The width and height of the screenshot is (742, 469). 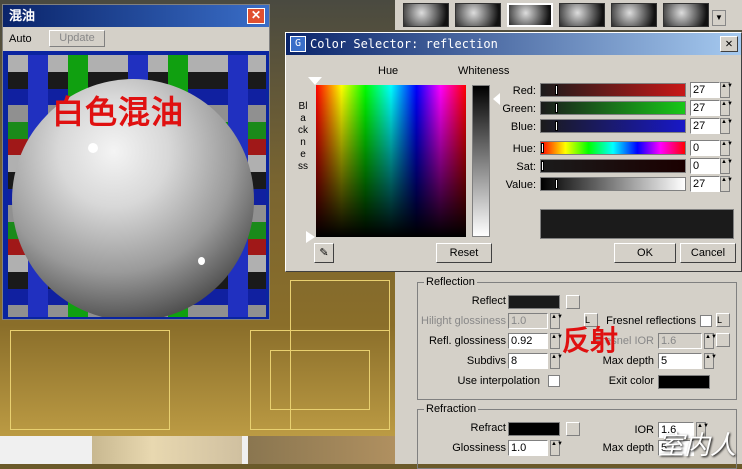 I want to click on subdivs-field: 8, so click(x=528, y=361).